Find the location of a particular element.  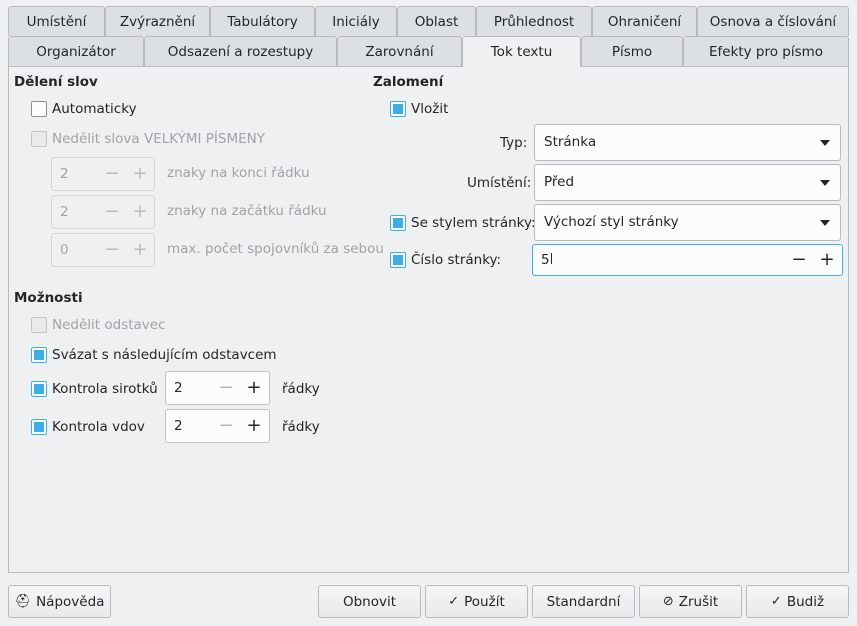

max-hyphens-spinbox: 0 − + is located at coordinates (103, 250).